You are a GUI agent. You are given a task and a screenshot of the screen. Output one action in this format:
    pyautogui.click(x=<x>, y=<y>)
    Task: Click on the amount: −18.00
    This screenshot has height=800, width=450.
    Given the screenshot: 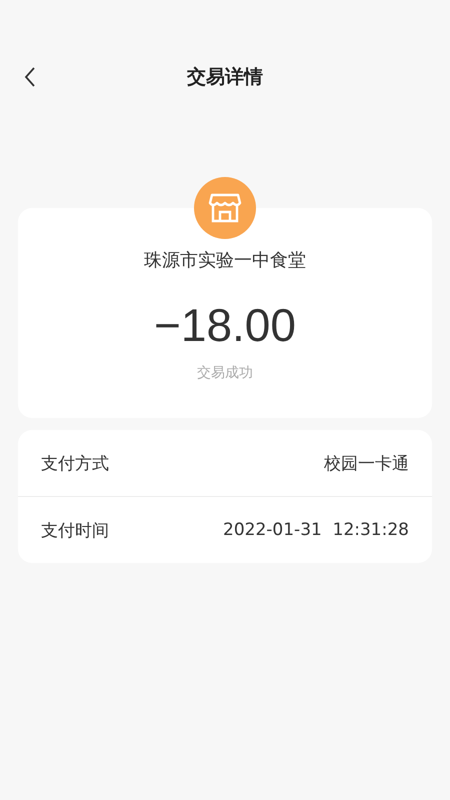 What is the action you would take?
    pyautogui.click(x=225, y=325)
    